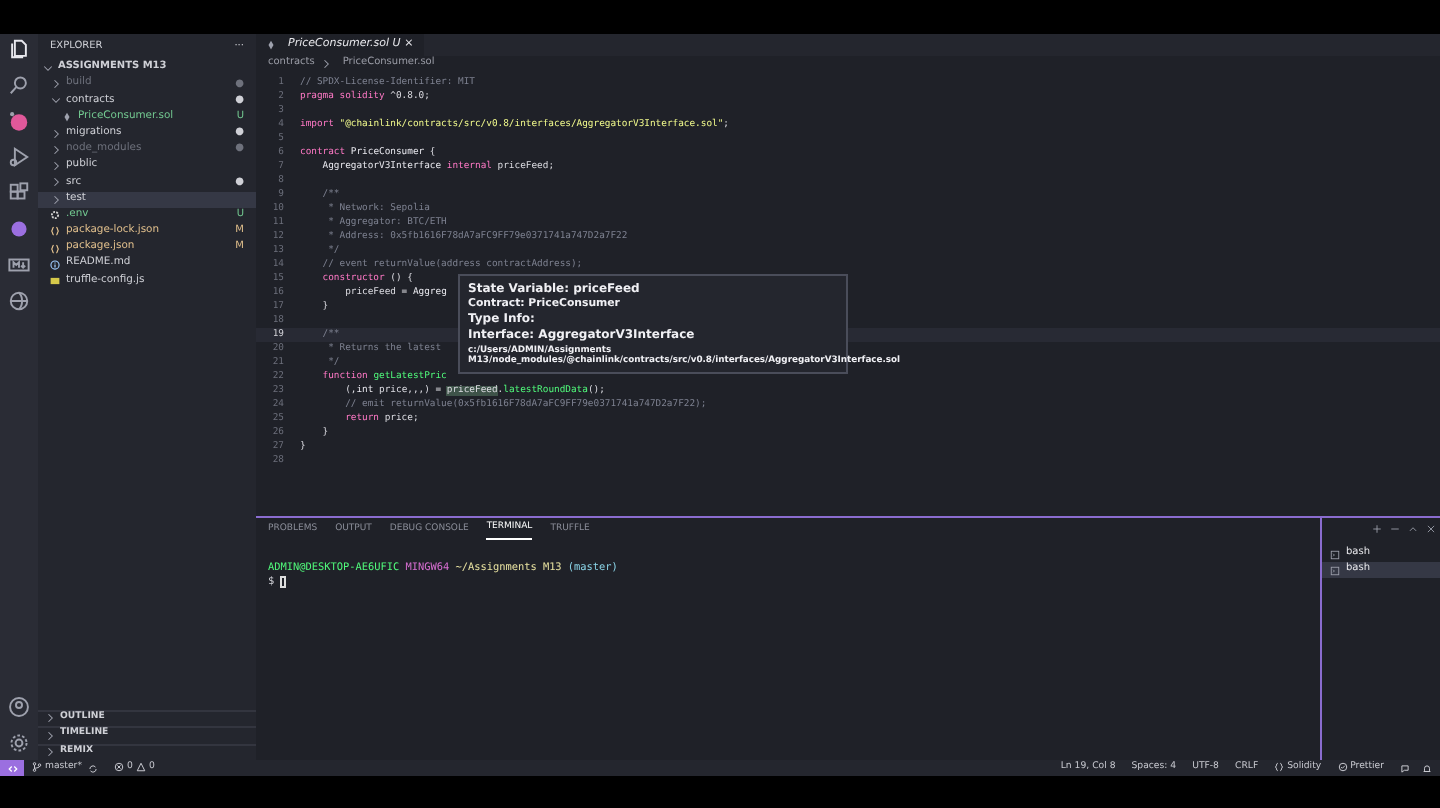  Describe the element at coordinates (1413, 529) in the screenshot. I see `chevron-up-icon` at that location.